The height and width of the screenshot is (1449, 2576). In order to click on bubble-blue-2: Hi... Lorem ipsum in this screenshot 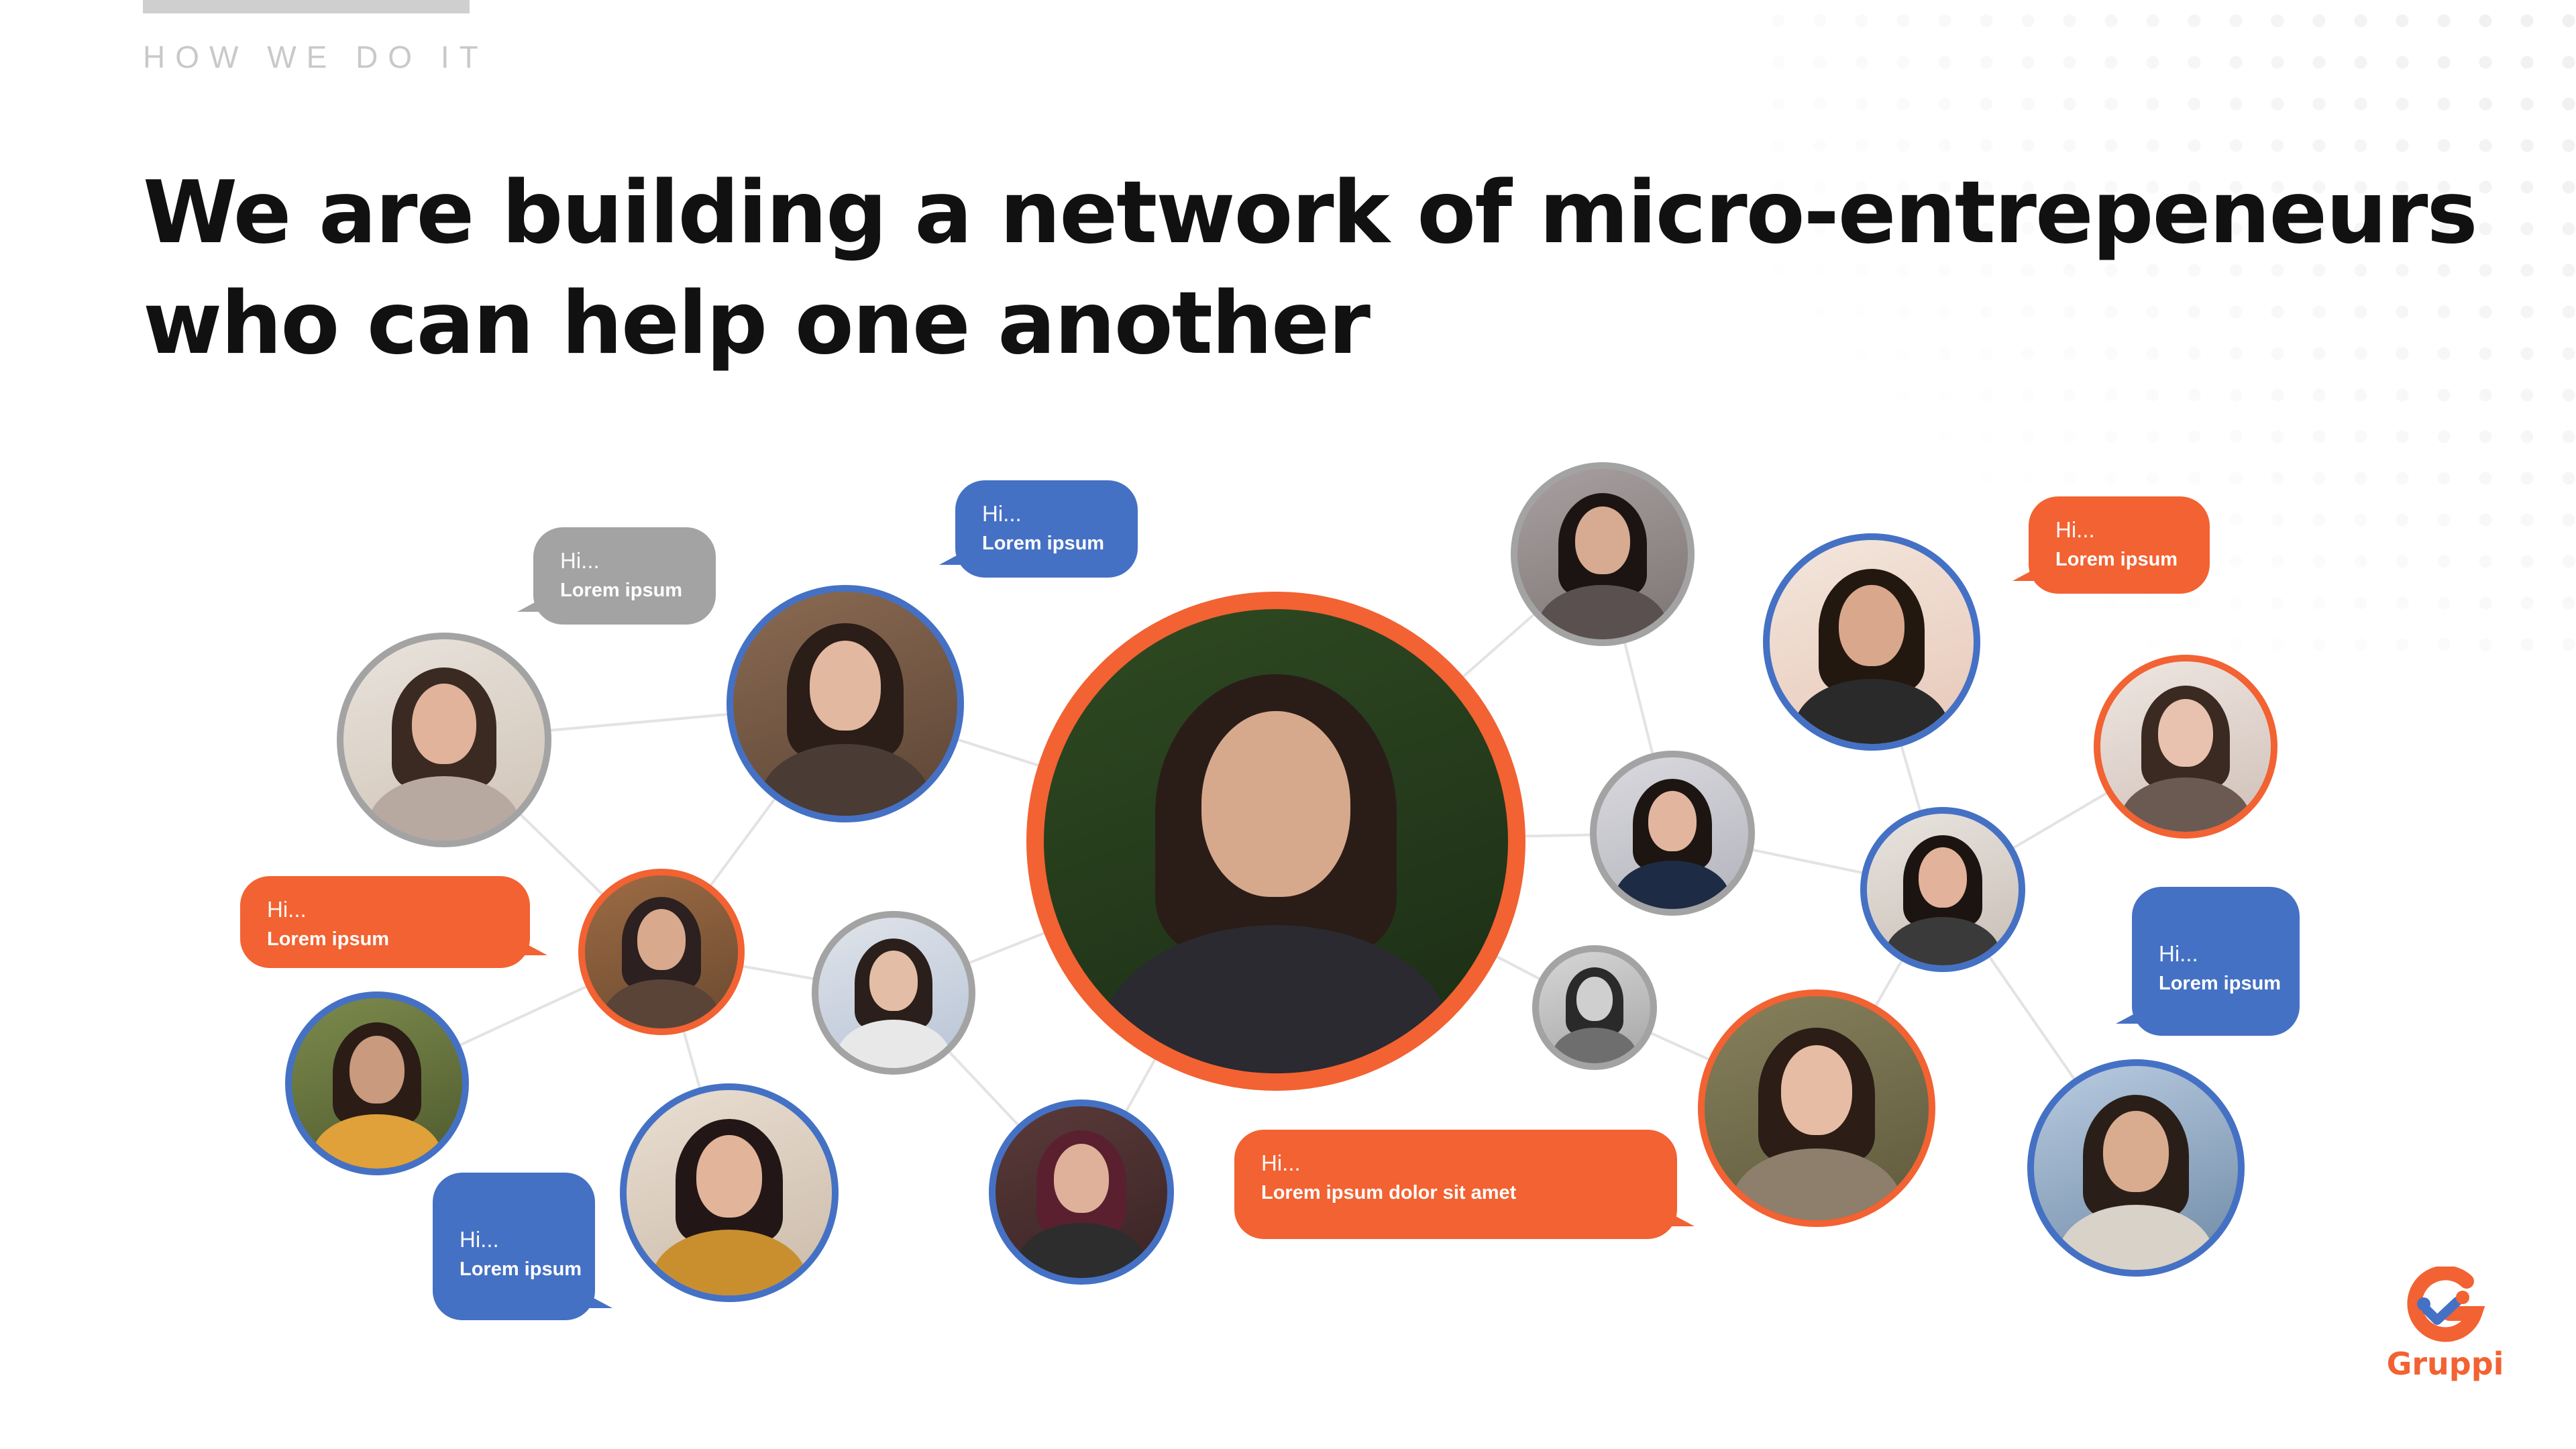, I will do `click(522, 1246)`.